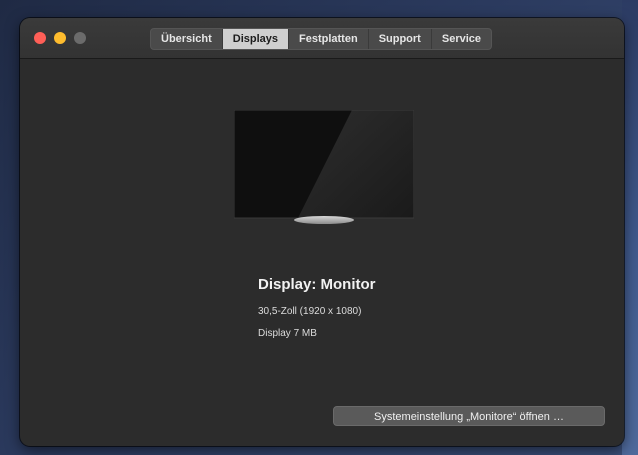 The width and height of the screenshot is (638, 455). Describe the element at coordinates (630, 227) in the screenshot. I see `desktop-background` at that location.